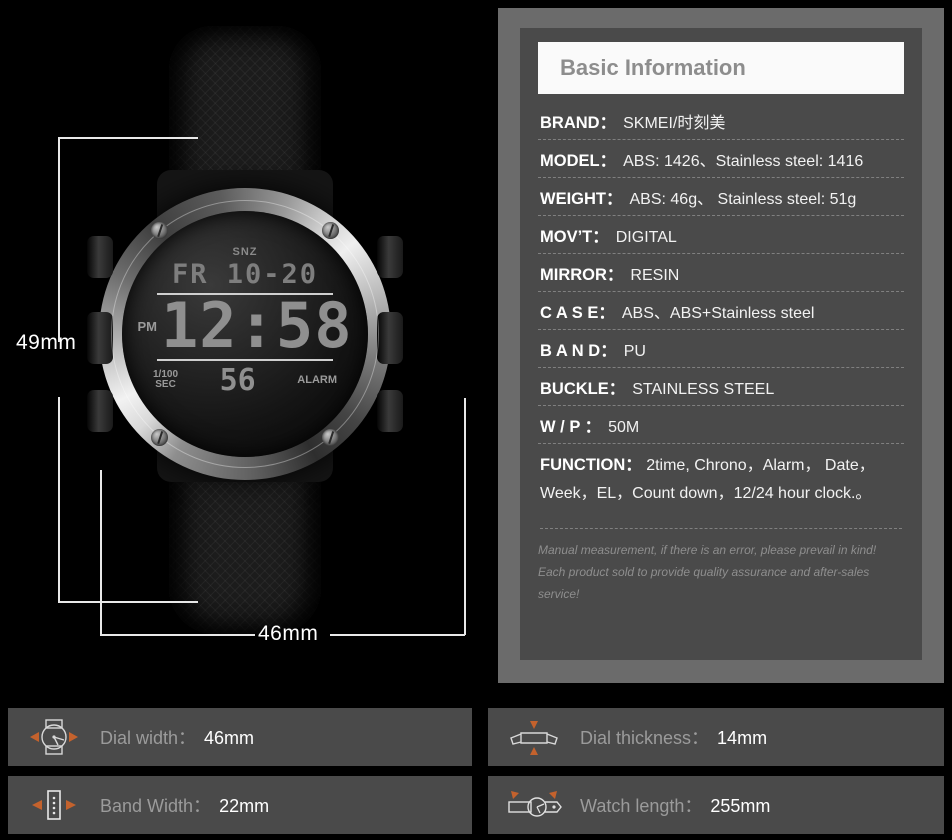 The width and height of the screenshot is (952, 840). Describe the element at coordinates (101, 552) in the screenshot. I see `dim-line-width-left` at that location.